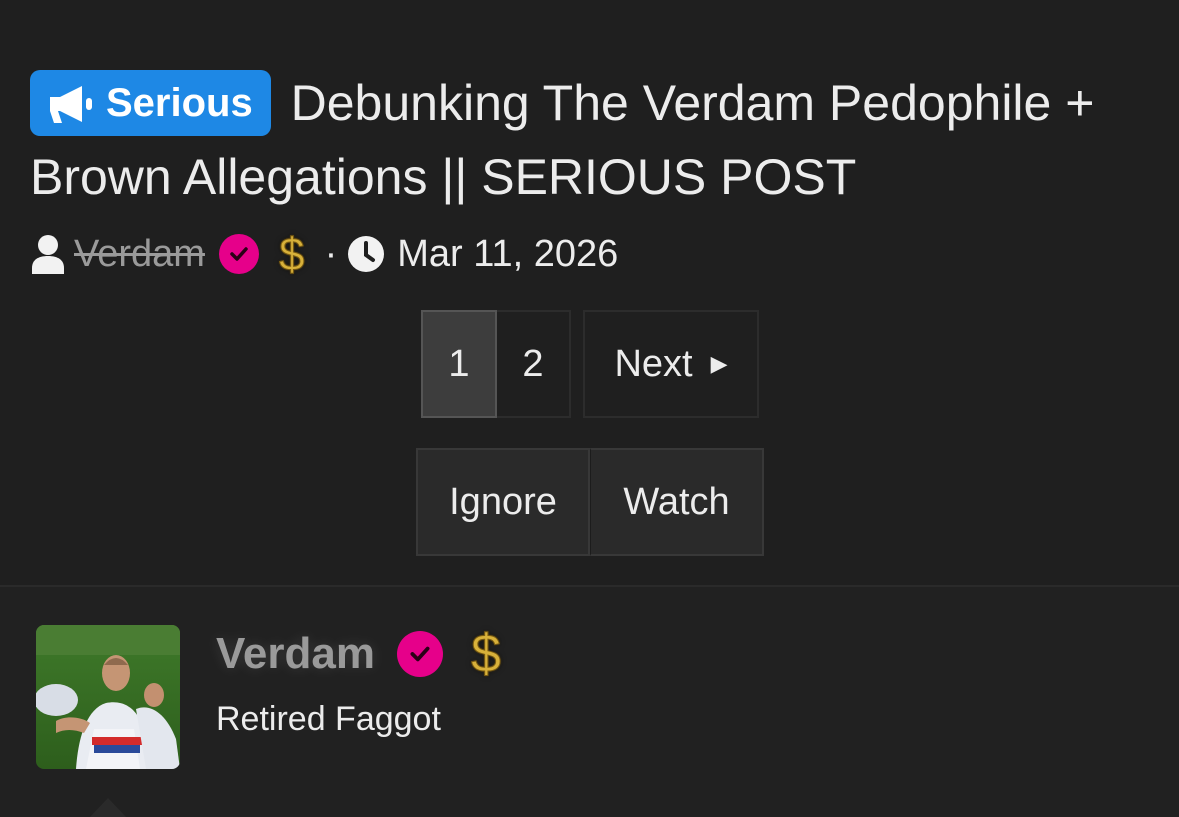 Image resolution: width=1179 pixels, height=817 pixels. I want to click on clock-icon, so click(366, 254).